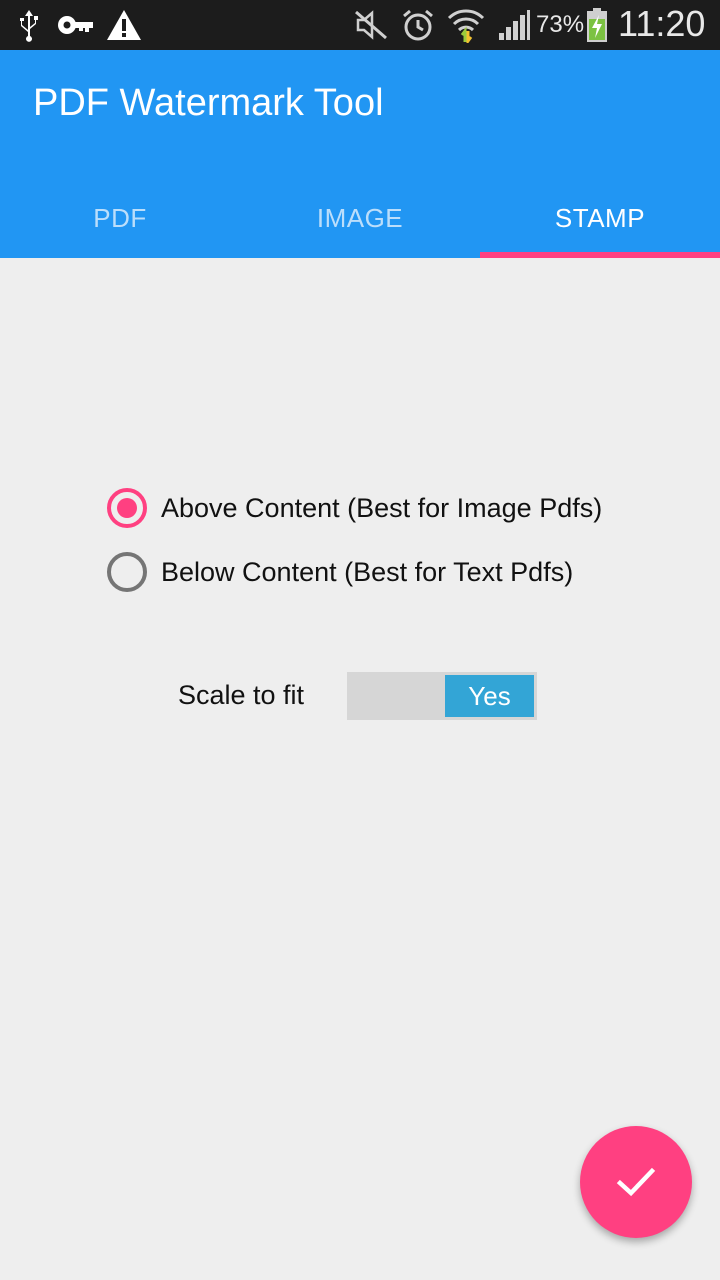 Image resolution: width=720 pixels, height=1280 pixels. What do you see at coordinates (382, 507) in the screenshot?
I see `radio-above-label: Above Content (Best for Image Pdfs)` at bounding box center [382, 507].